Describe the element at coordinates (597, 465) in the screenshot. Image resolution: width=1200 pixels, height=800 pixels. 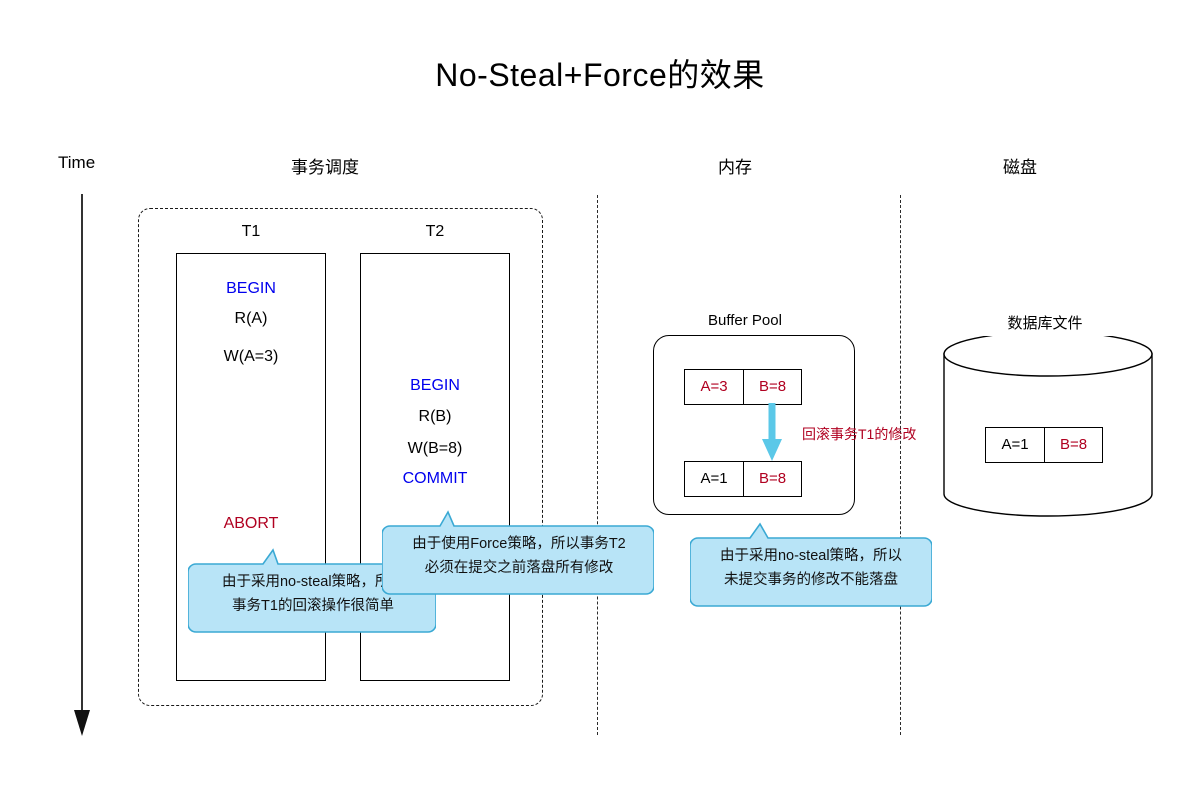
I see `separator-schedule-memory` at that location.